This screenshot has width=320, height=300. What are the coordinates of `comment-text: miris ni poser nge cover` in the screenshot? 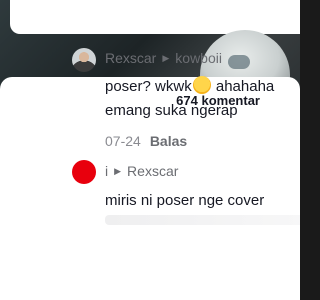 It's located at (185, 200).